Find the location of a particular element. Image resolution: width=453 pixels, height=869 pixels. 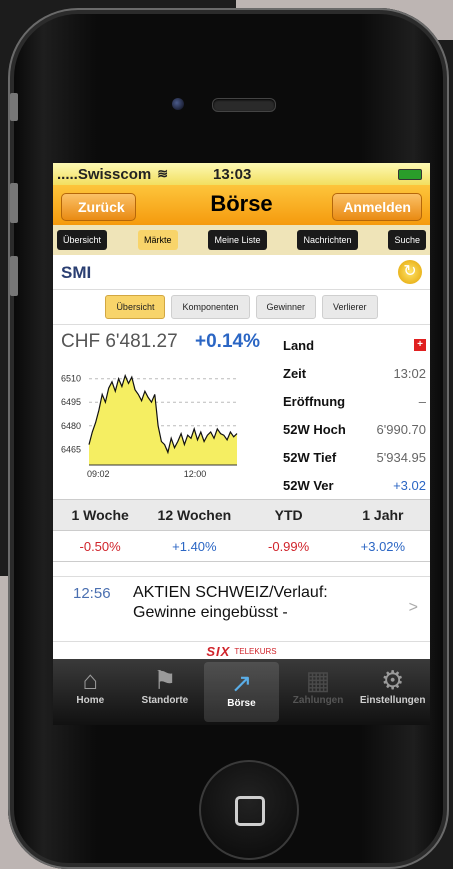

info-label: 52W Tief is located at coordinates (310, 457).